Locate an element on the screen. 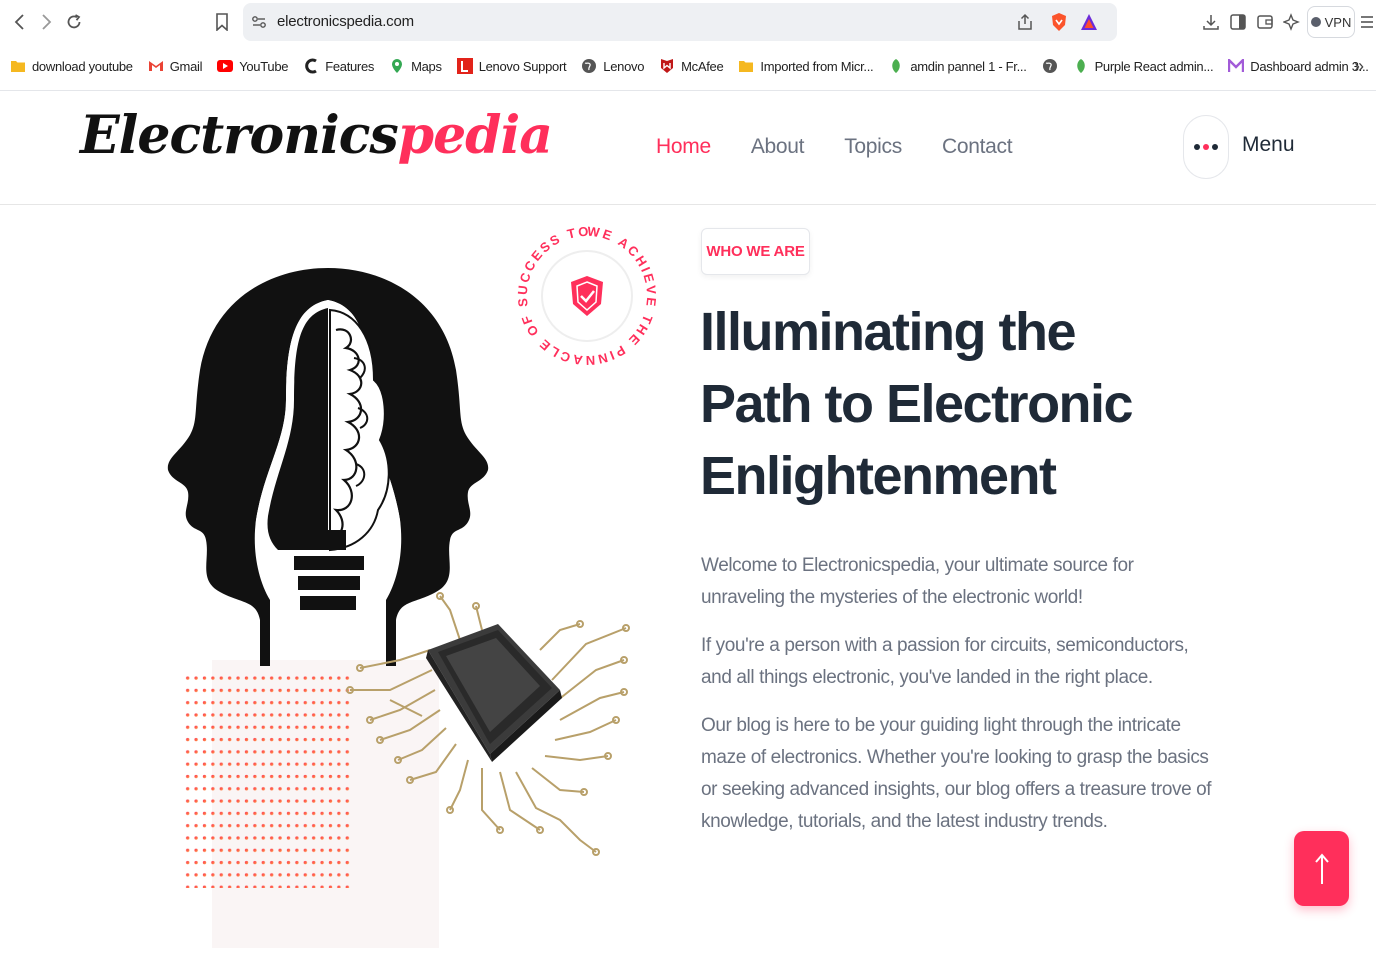 Image resolution: width=1376 pixels, height=966 pixels. dot-grid-pattern is located at coordinates (267, 782).